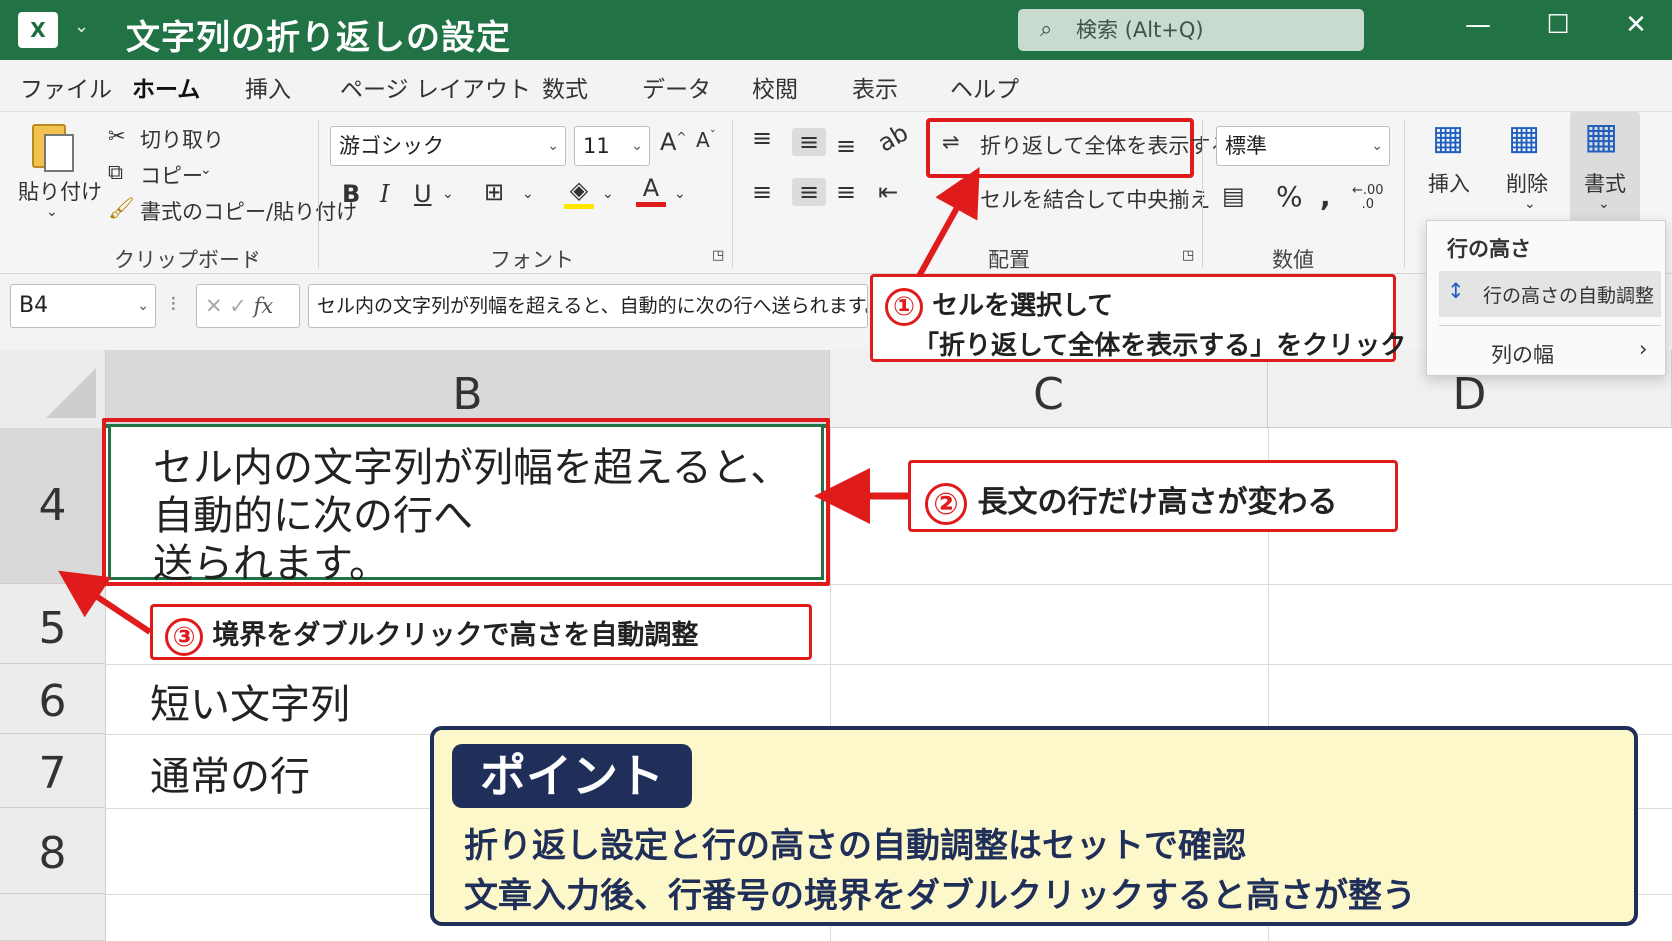 The height and width of the screenshot is (941, 1672). What do you see at coordinates (947, 223) in the screenshot?
I see `arrow-to-wrap-button` at bounding box center [947, 223].